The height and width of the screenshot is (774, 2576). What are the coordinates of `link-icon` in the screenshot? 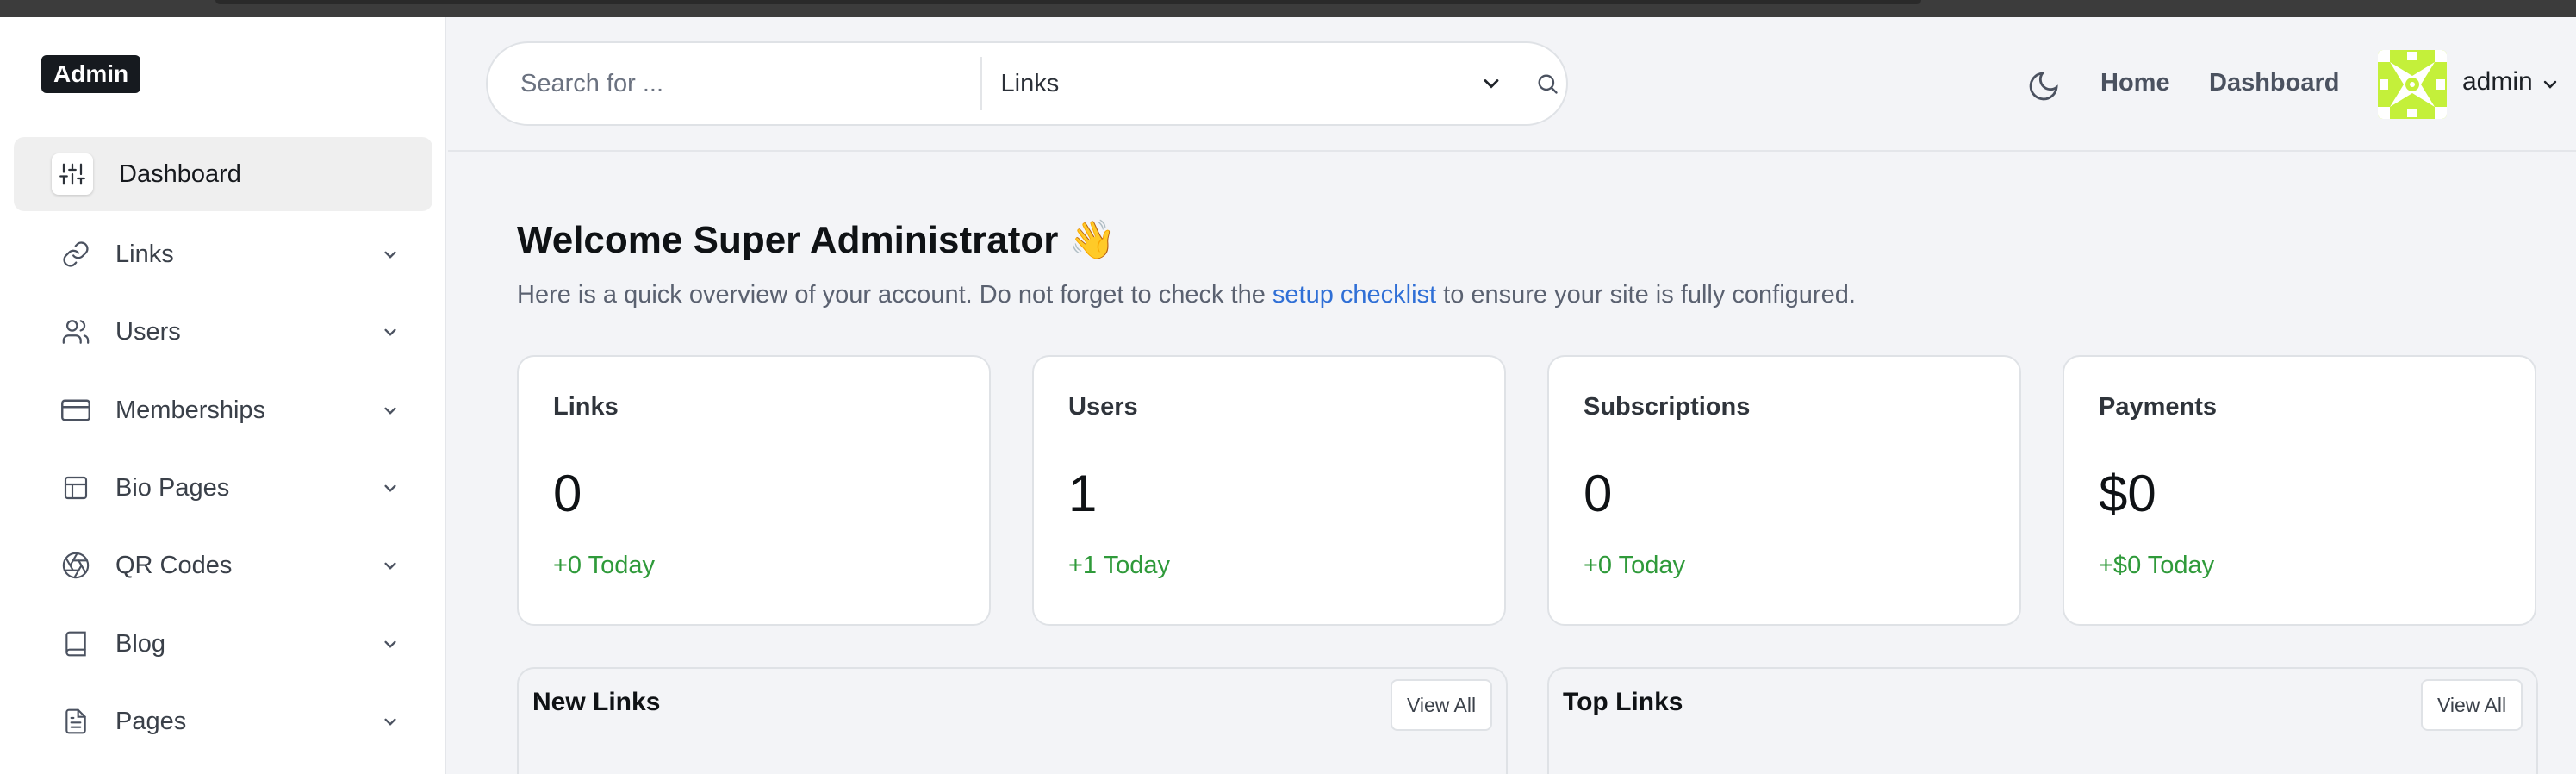 It's located at (76, 254).